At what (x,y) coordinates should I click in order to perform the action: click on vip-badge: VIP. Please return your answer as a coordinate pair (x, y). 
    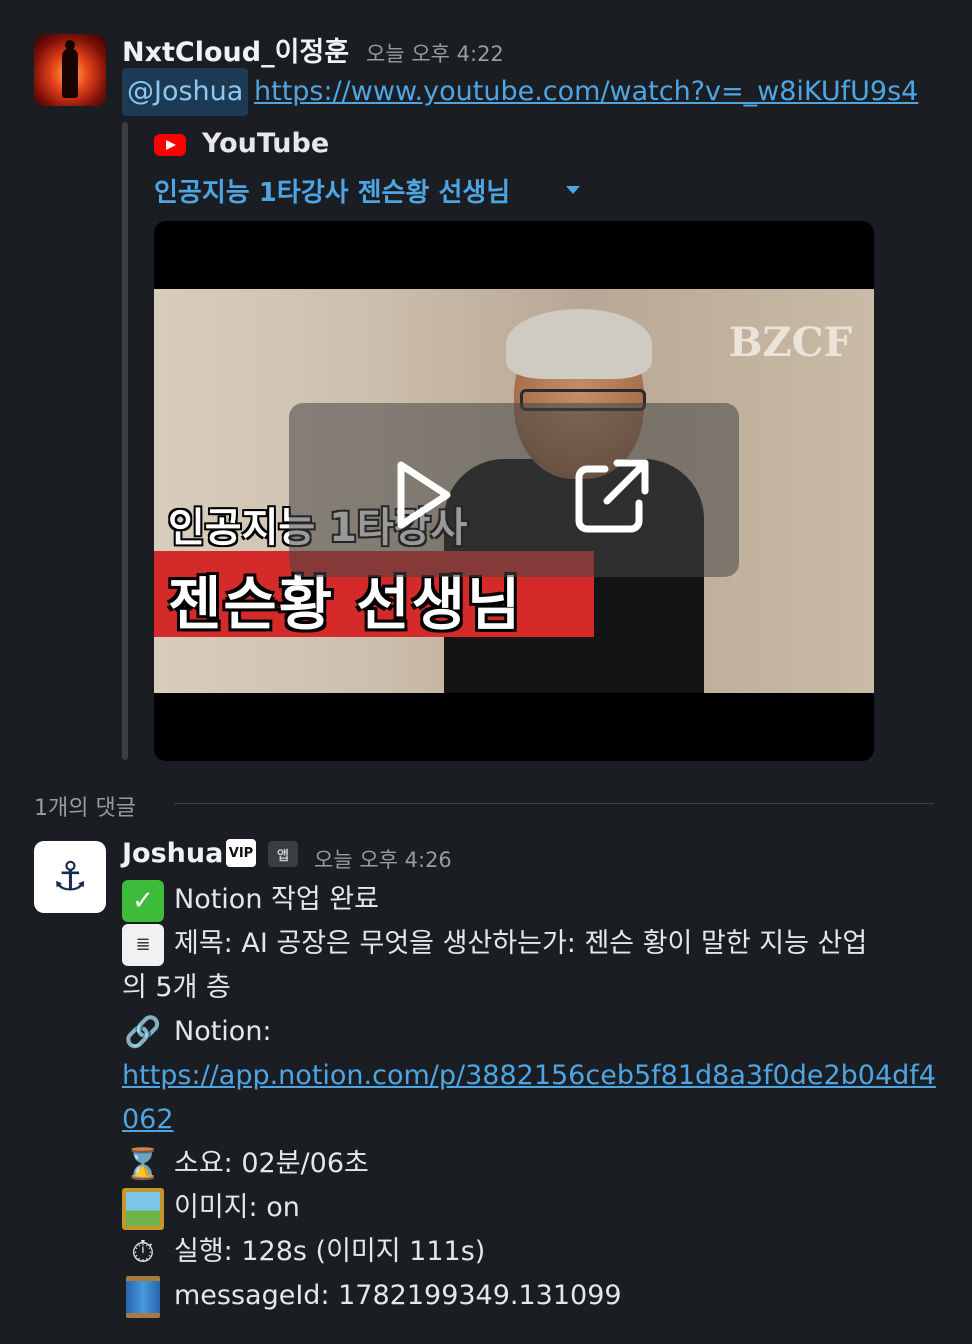
    Looking at the image, I should click on (241, 853).